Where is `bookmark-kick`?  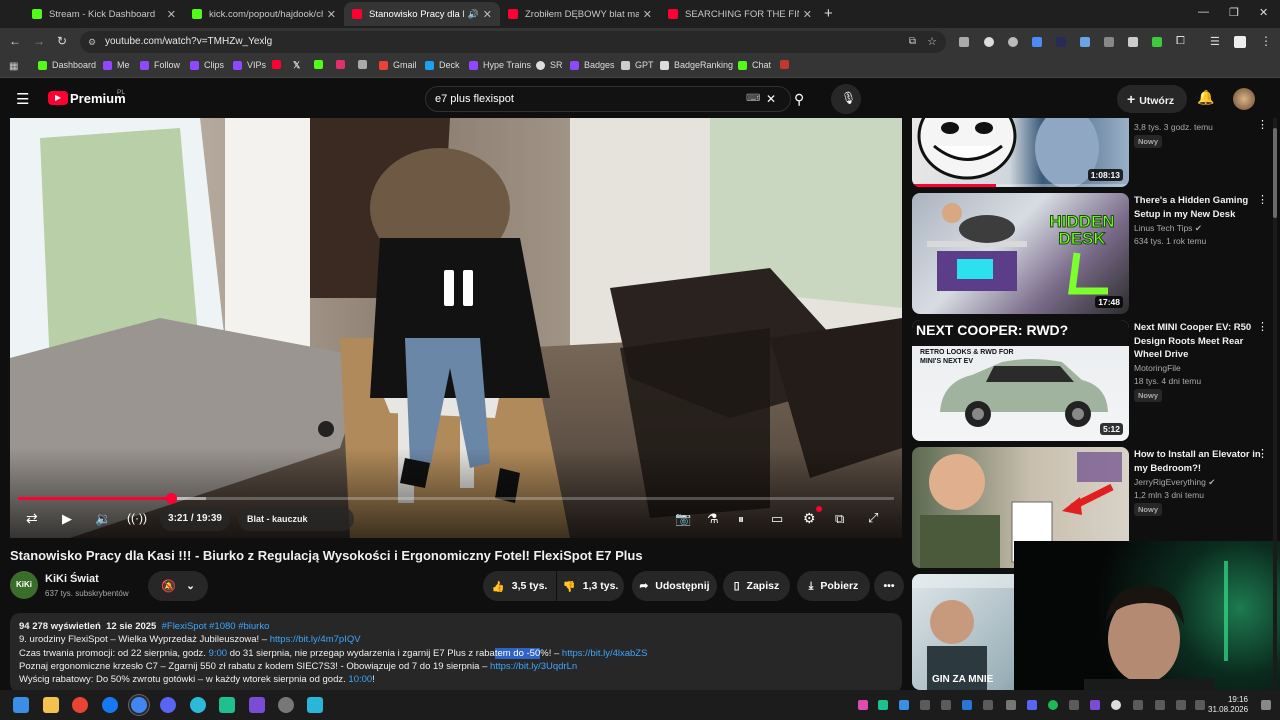 bookmark-kick is located at coordinates (321, 64).